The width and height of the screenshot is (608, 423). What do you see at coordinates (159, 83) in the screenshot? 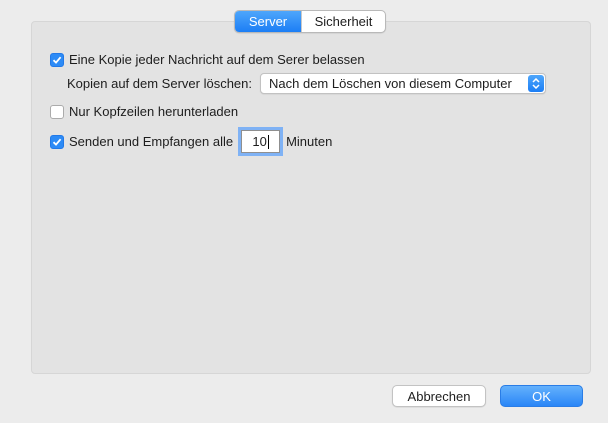
I see `delete-copies-label: Kopien auf dem Server löschen:` at bounding box center [159, 83].